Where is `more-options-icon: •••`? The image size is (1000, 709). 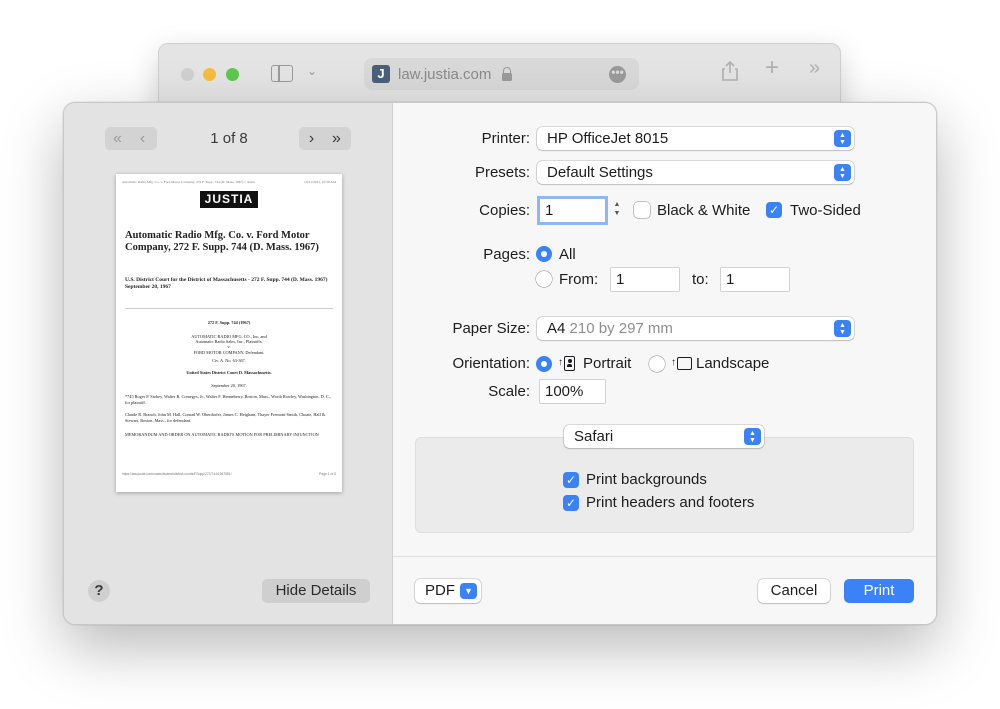 more-options-icon: ••• is located at coordinates (617, 74).